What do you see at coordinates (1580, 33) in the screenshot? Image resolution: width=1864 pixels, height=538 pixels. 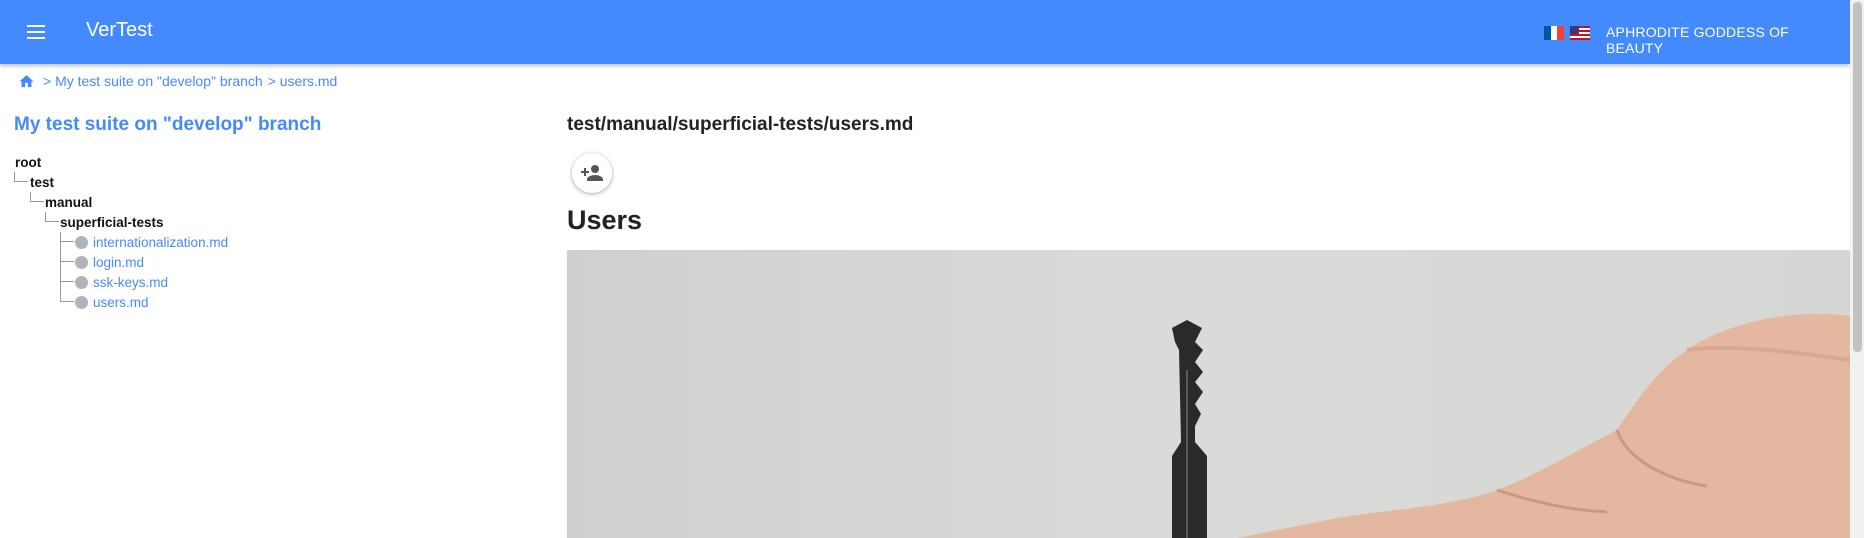 I see `us-flag-icon` at bounding box center [1580, 33].